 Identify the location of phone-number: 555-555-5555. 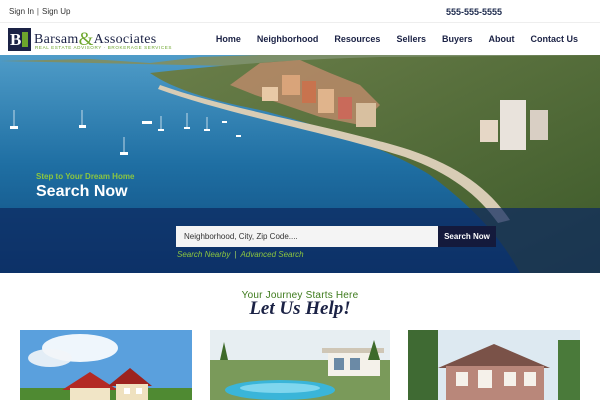
(474, 12).